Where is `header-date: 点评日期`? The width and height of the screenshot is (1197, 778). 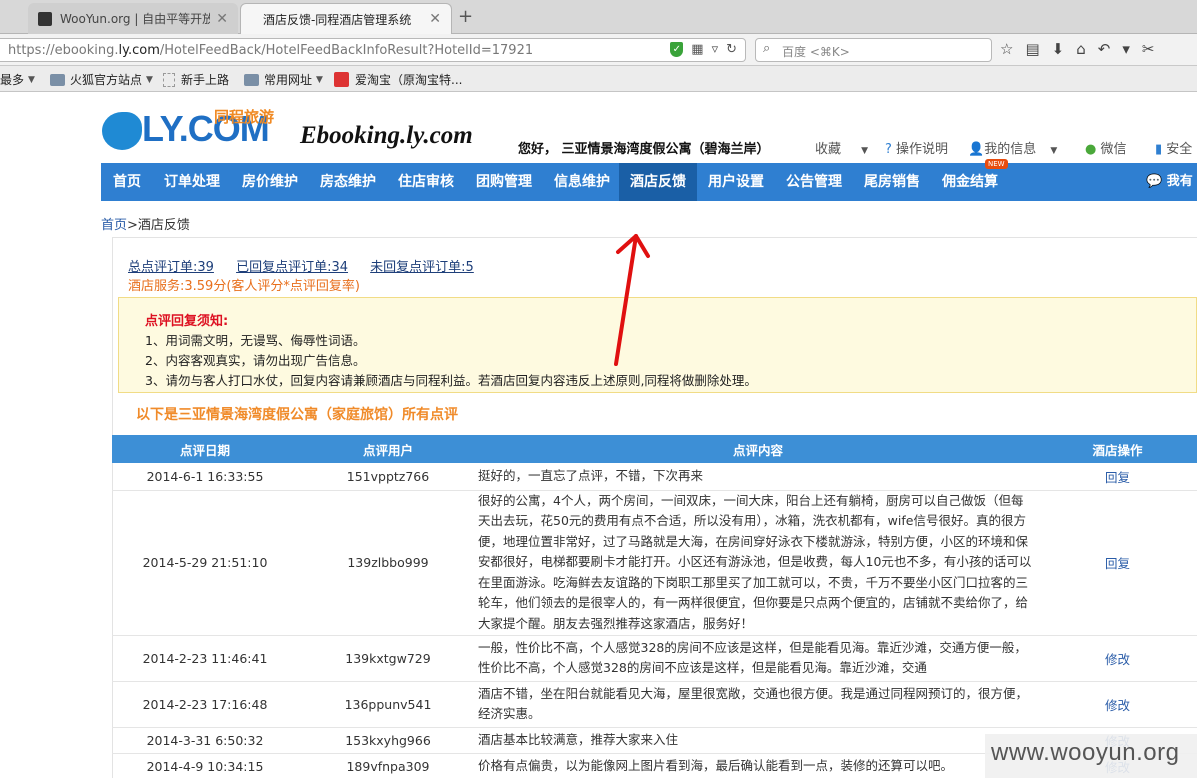 header-date: 点评日期 is located at coordinates (205, 449).